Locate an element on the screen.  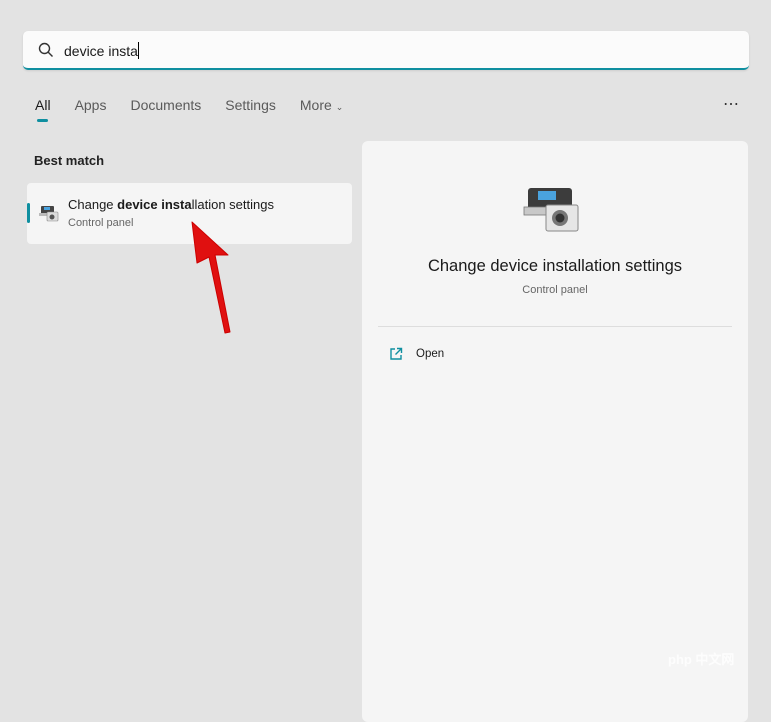
more-options-button: ⋯ is located at coordinates (731, 104).